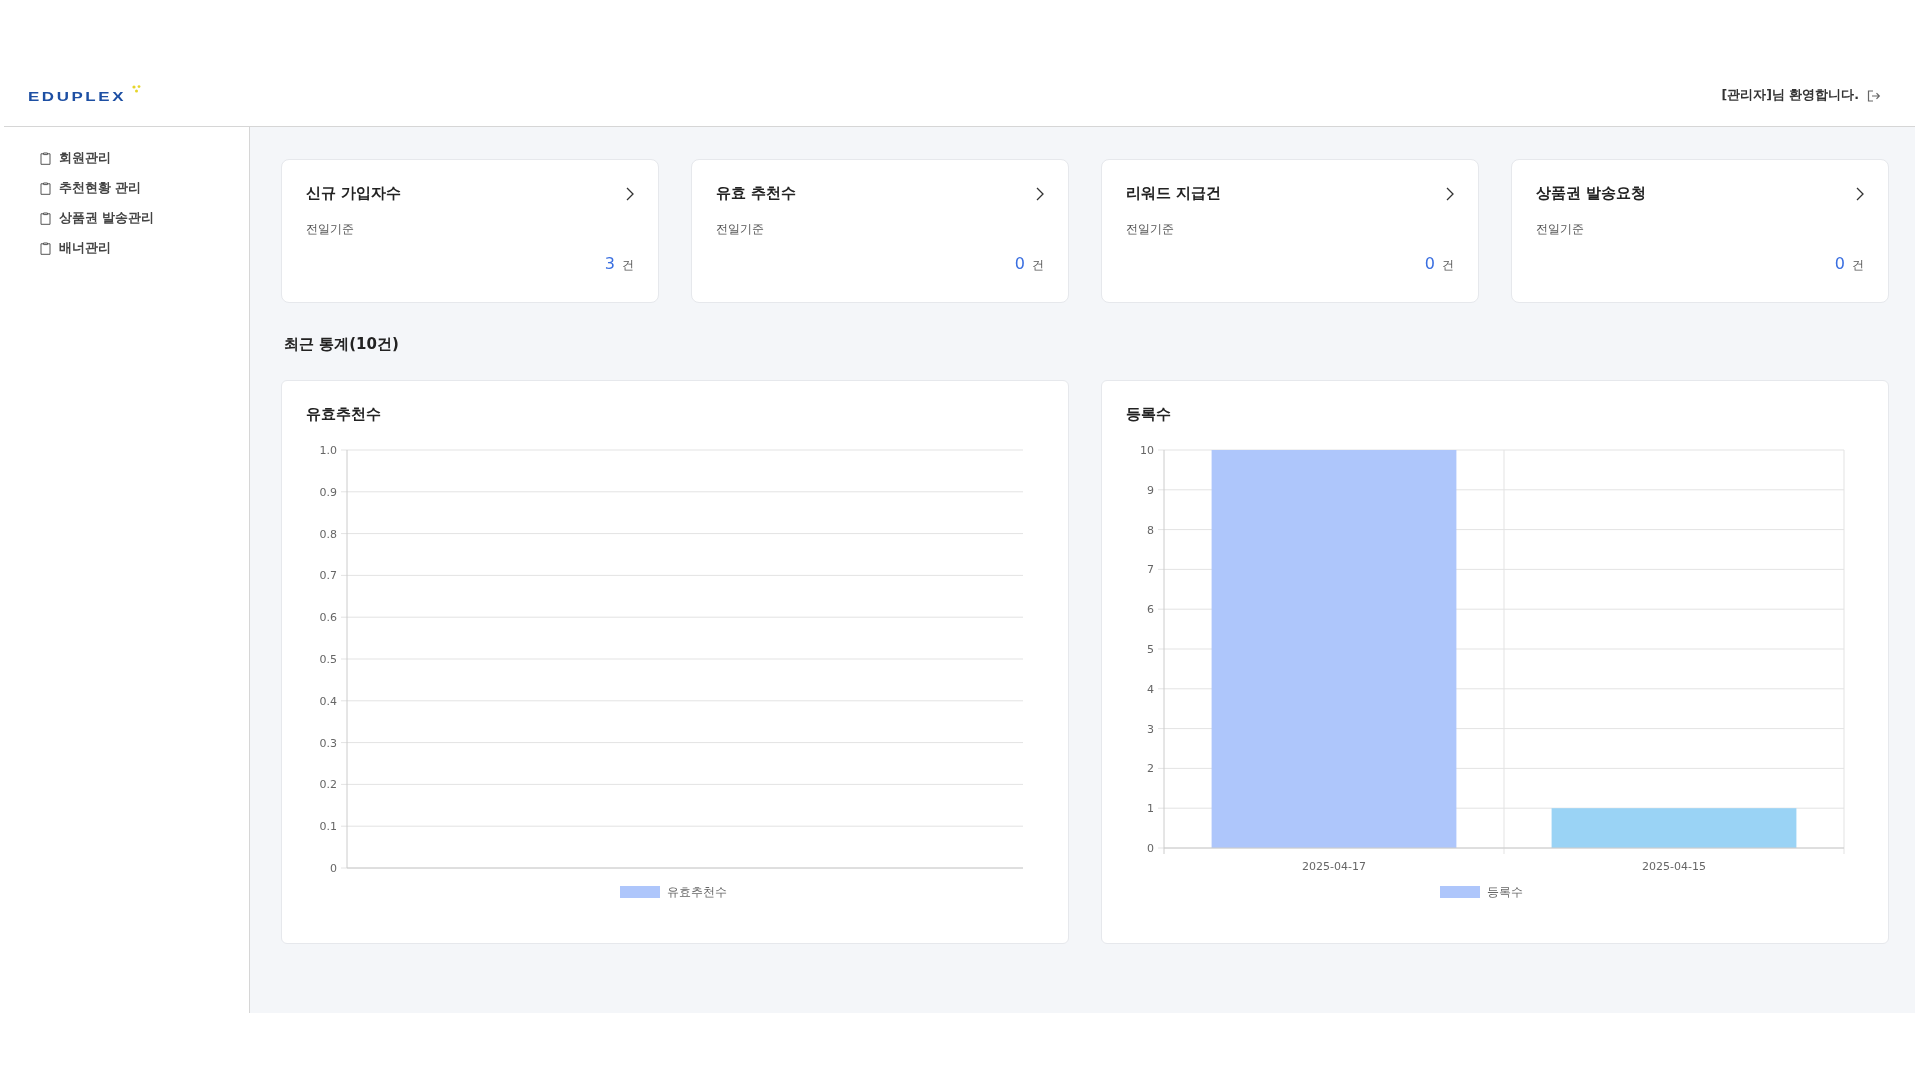  I want to click on legend-label: 등록수, so click(1505, 892).